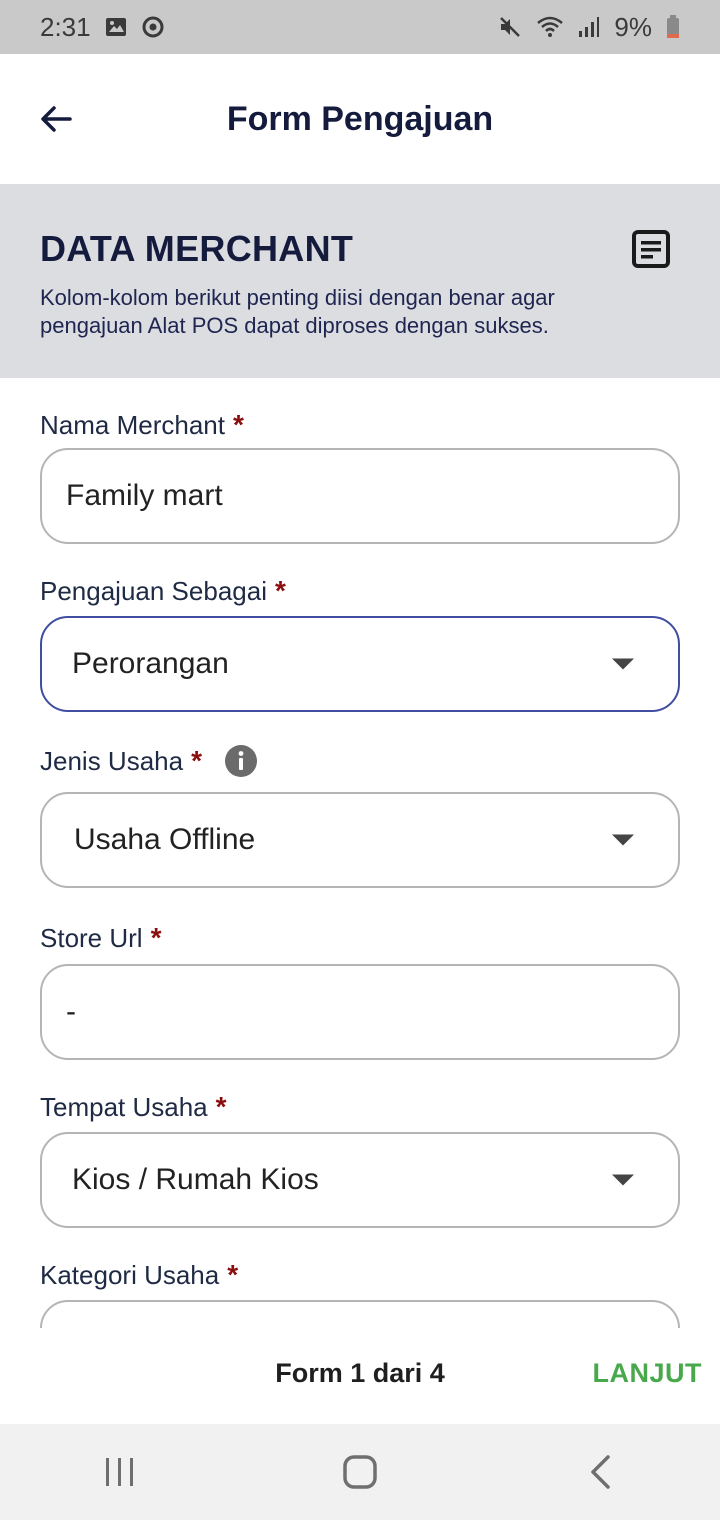 The height and width of the screenshot is (1520, 720). What do you see at coordinates (241, 761) in the screenshot?
I see `info-icon` at bounding box center [241, 761].